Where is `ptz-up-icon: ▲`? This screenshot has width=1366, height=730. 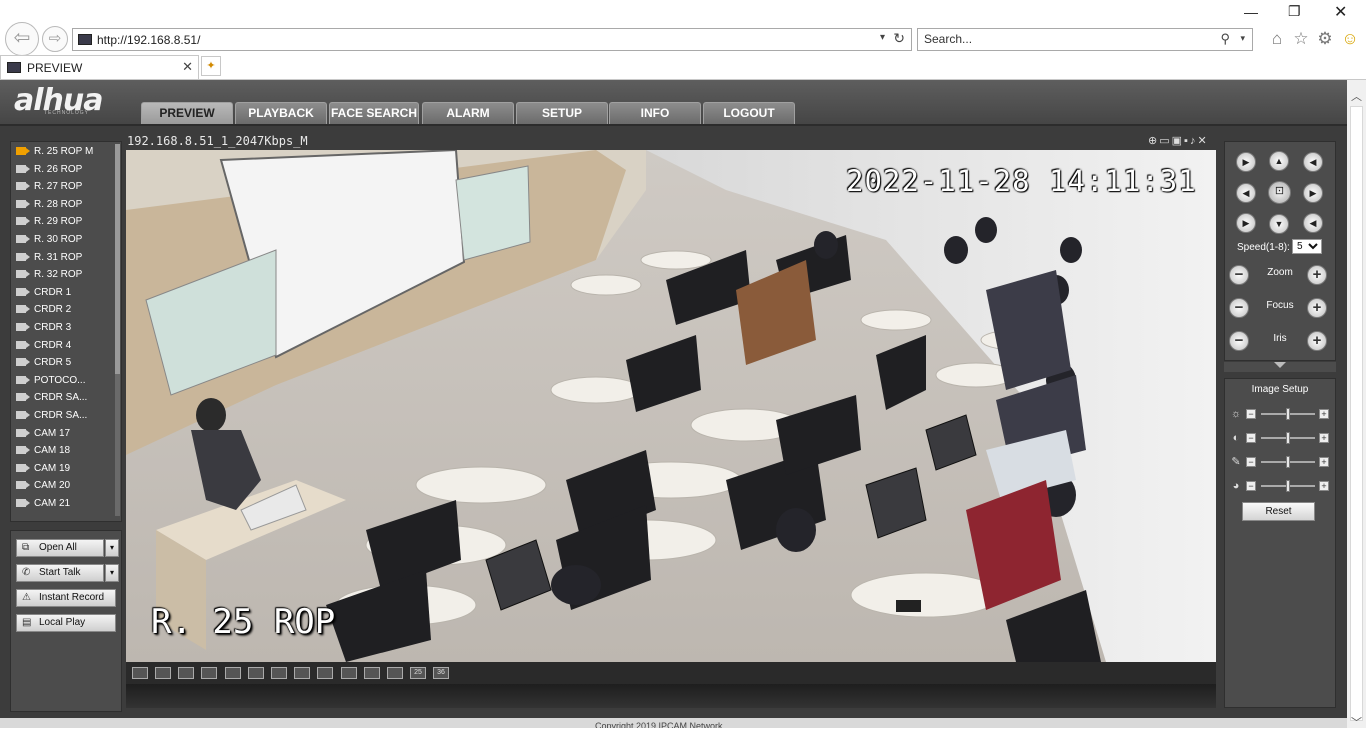
ptz-up-icon: ▲ is located at coordinates (1279, 161).